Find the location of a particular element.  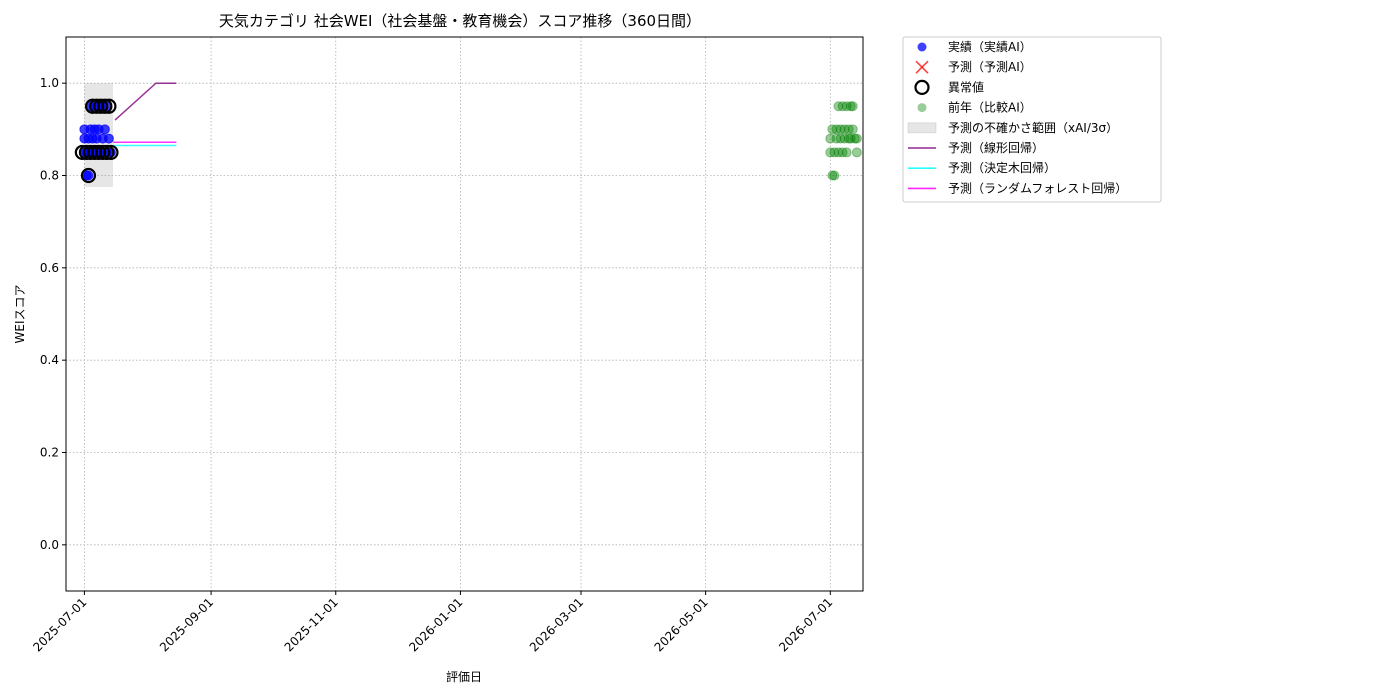

legend-label: 予測（決定木回帰） is located at coordinates (1002, 167).